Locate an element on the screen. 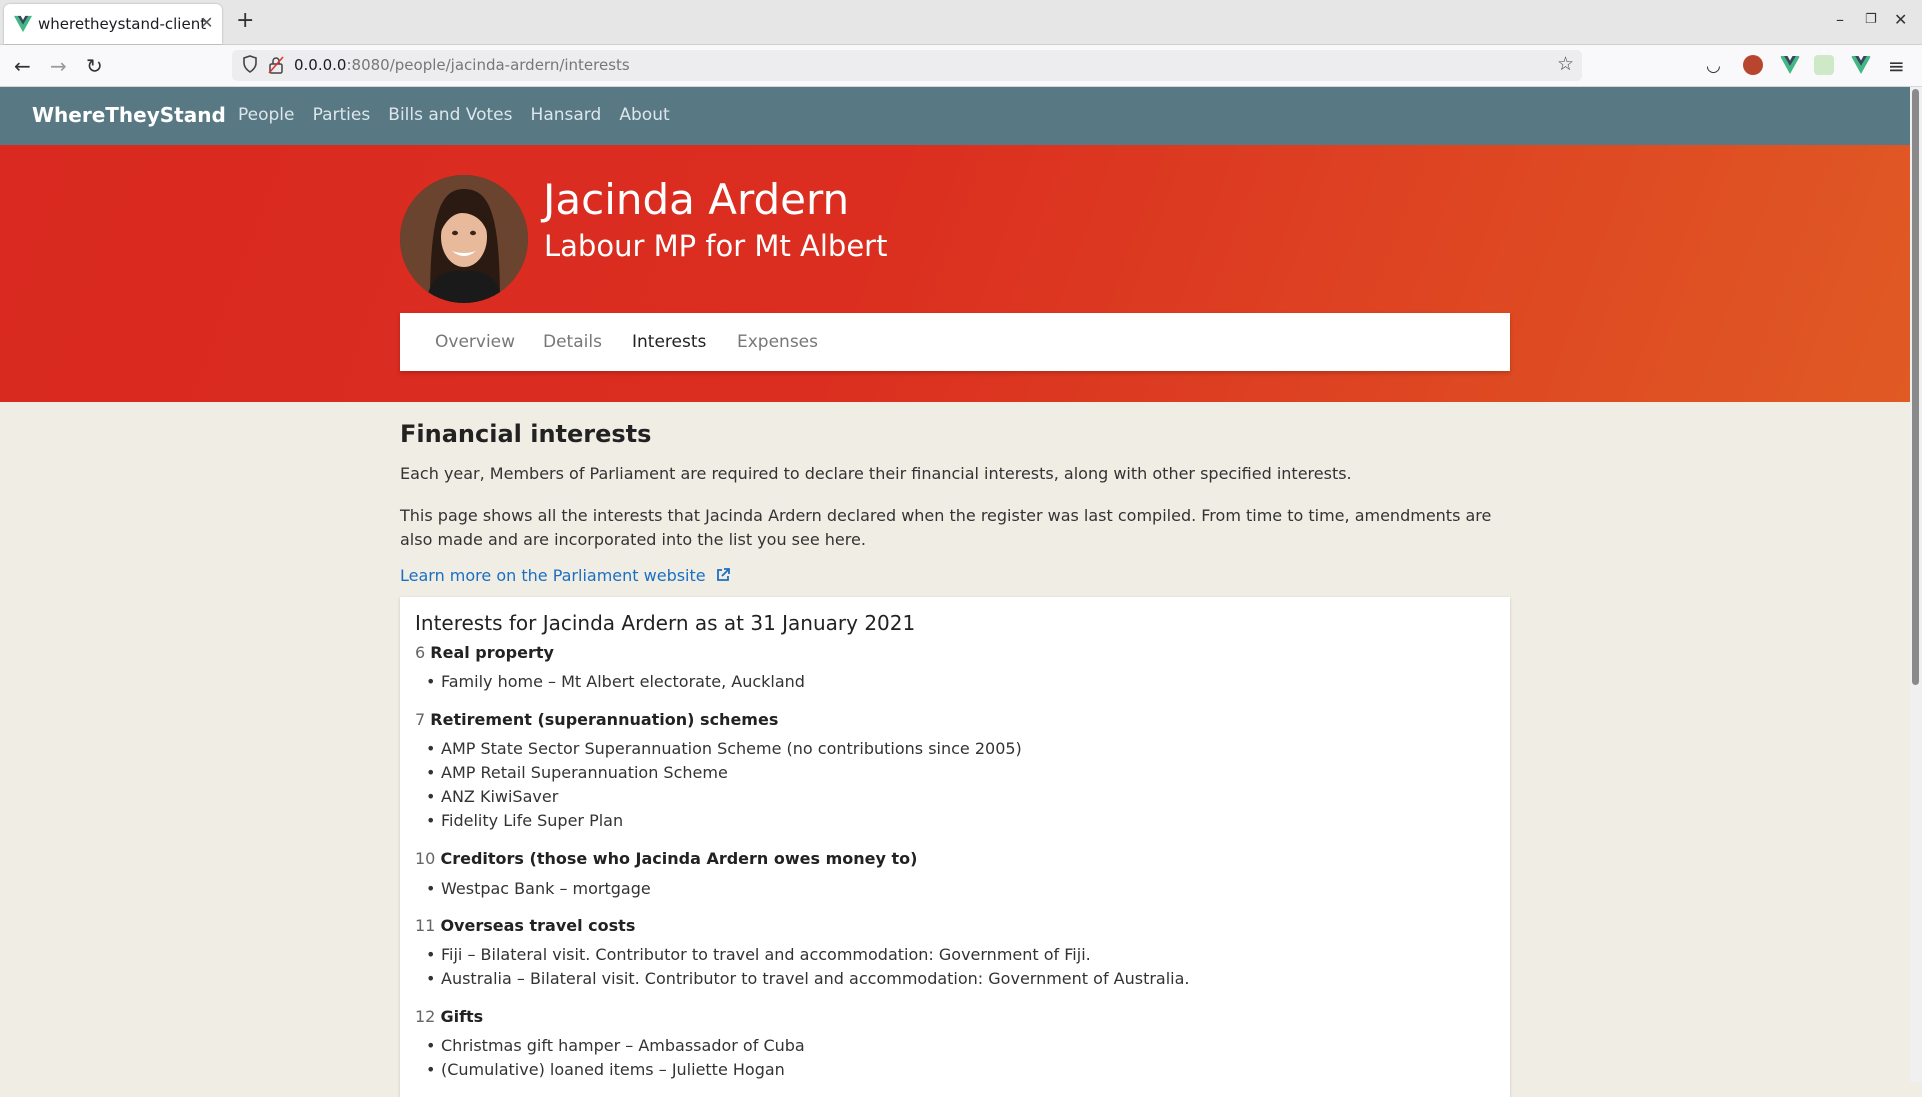 Image resolution: width=1922 pixels, height=1097 pixels. new-tab-button: + is located at coordinates (245, 20).